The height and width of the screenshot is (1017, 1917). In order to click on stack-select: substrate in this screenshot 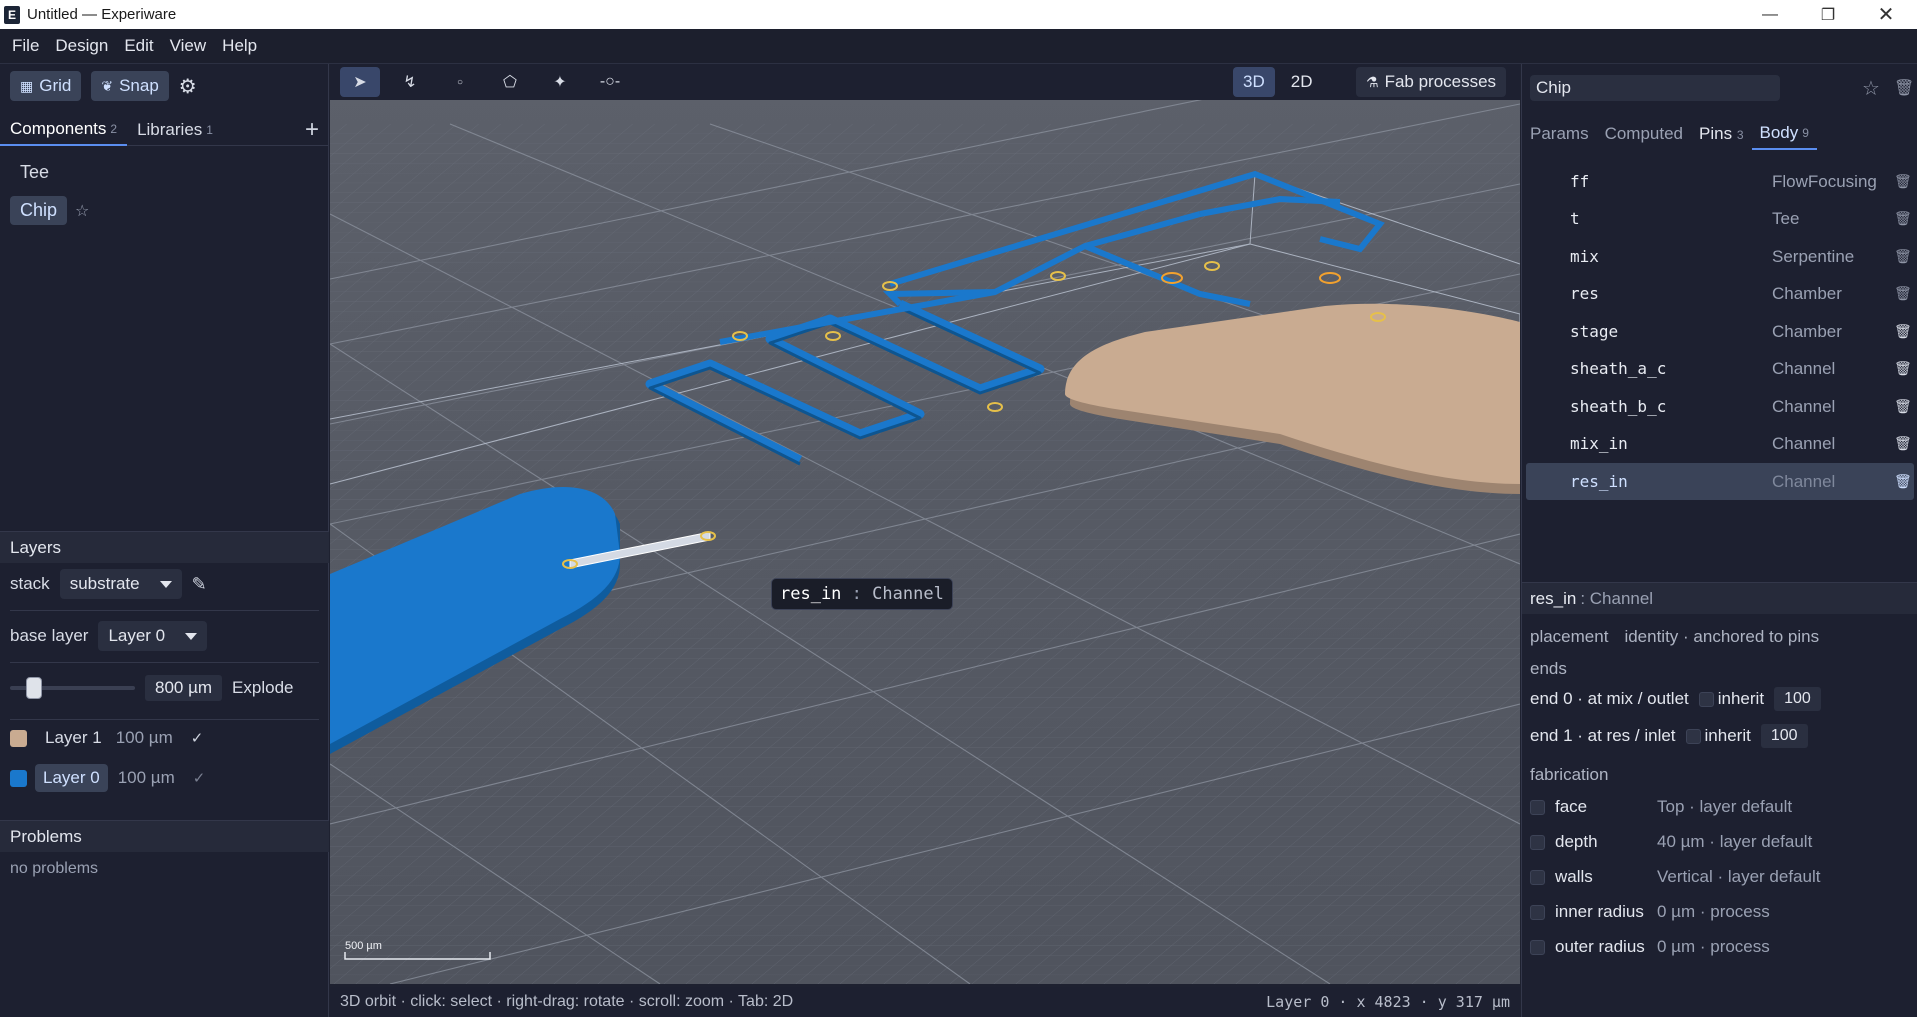, I will do `click(120, 584)`.